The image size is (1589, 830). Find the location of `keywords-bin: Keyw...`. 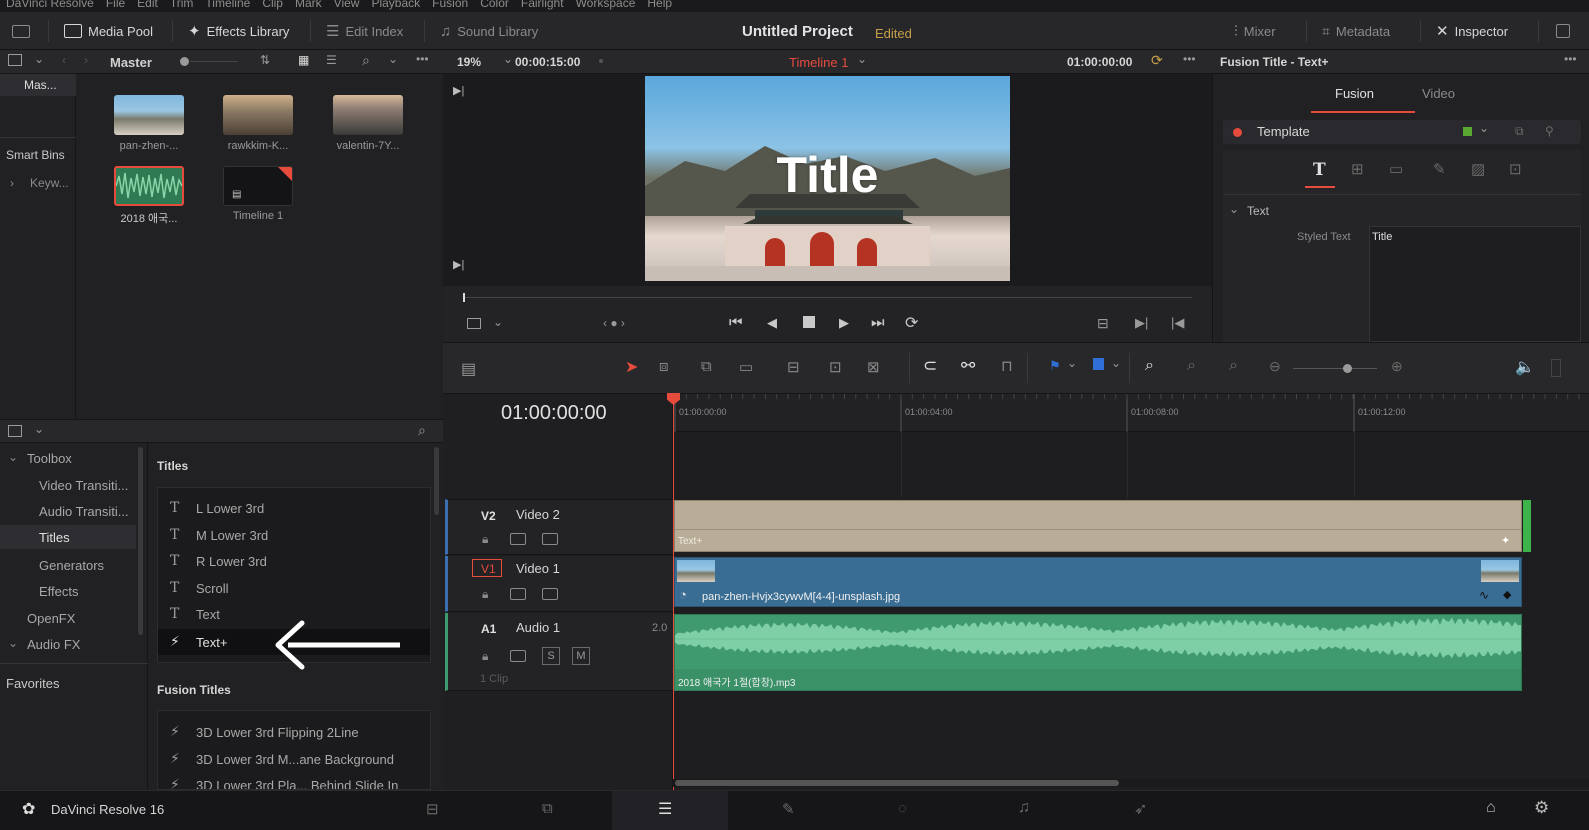

keywords-bin: Keyw... is located at coordinates (49, 183).